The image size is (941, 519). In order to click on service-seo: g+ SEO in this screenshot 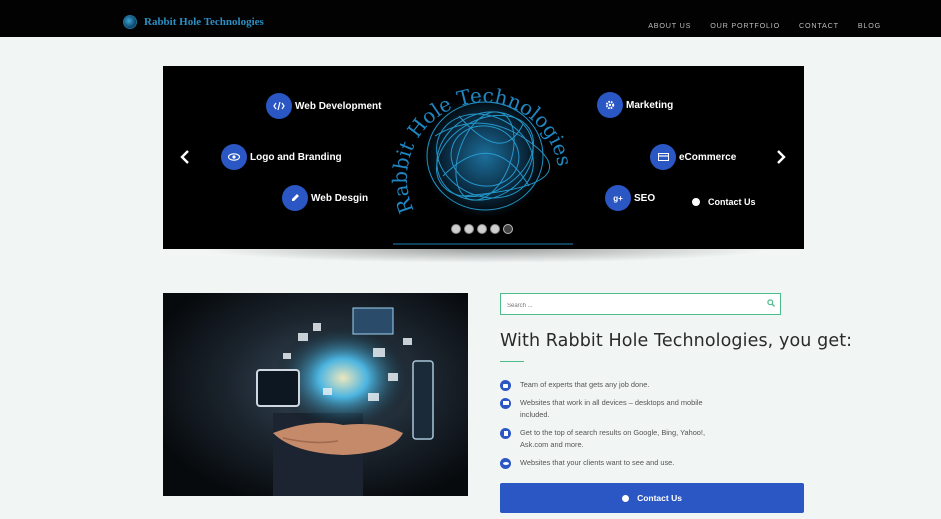, I will do `click(630, 198)`.